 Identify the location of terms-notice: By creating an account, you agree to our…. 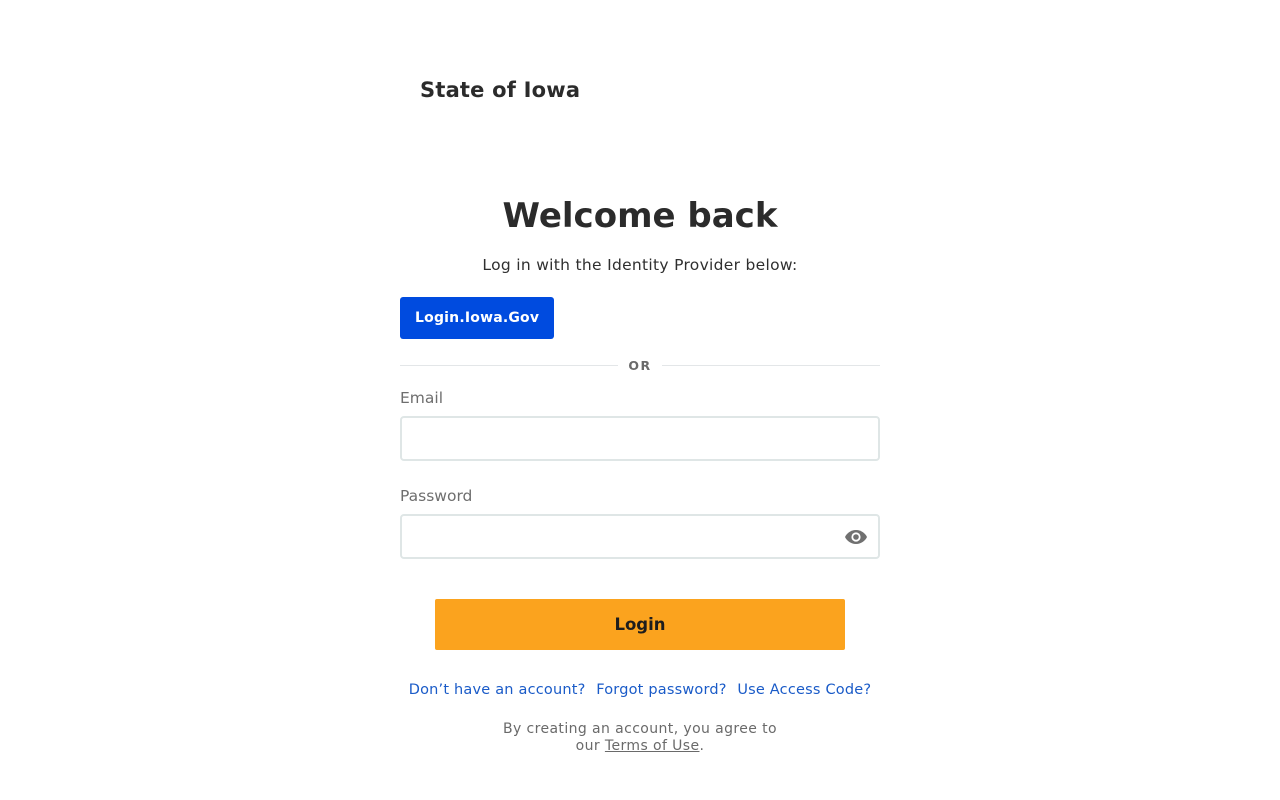
(640, 738).